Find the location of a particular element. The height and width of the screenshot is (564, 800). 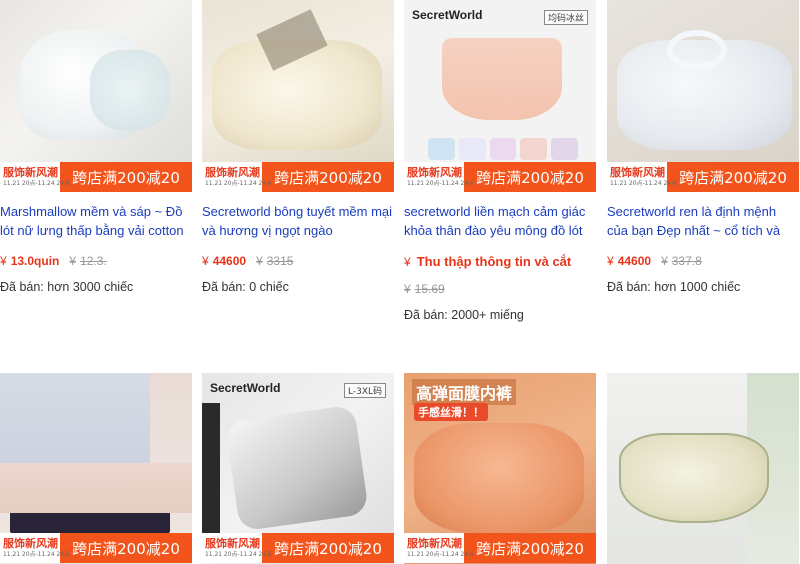

sold-count: Đã bán: hơn 3000 chiếc is located at coordinates (67, 287).